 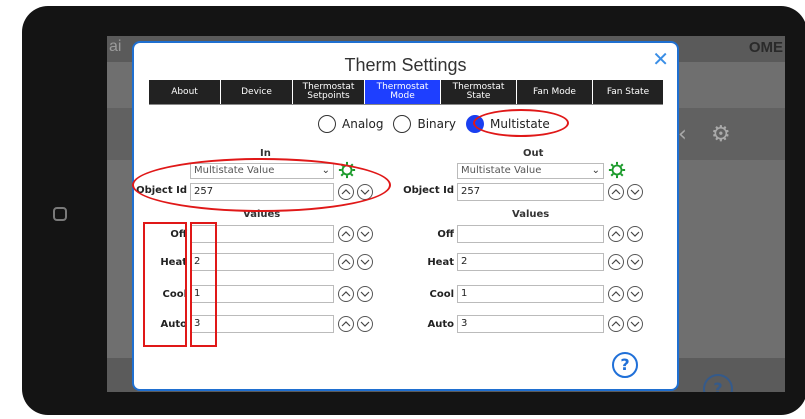 I want to click on in-object-id-label: Object Id, so click(x=161, y=190).